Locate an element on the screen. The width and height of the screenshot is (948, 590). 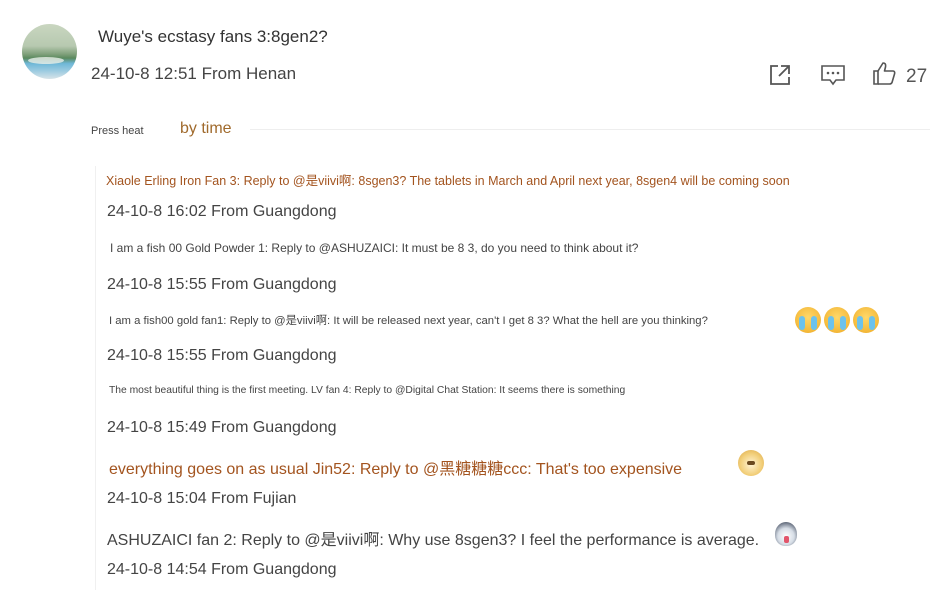
post-meta: 24-10-8 12:51 From Henan is located at coordinates (194, 73).